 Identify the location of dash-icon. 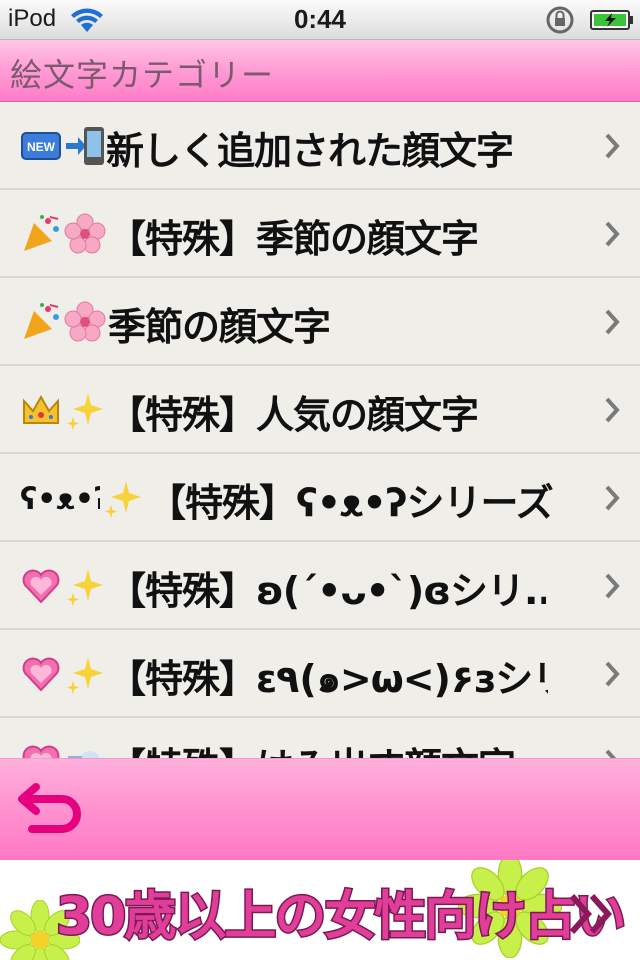
(84, 754).